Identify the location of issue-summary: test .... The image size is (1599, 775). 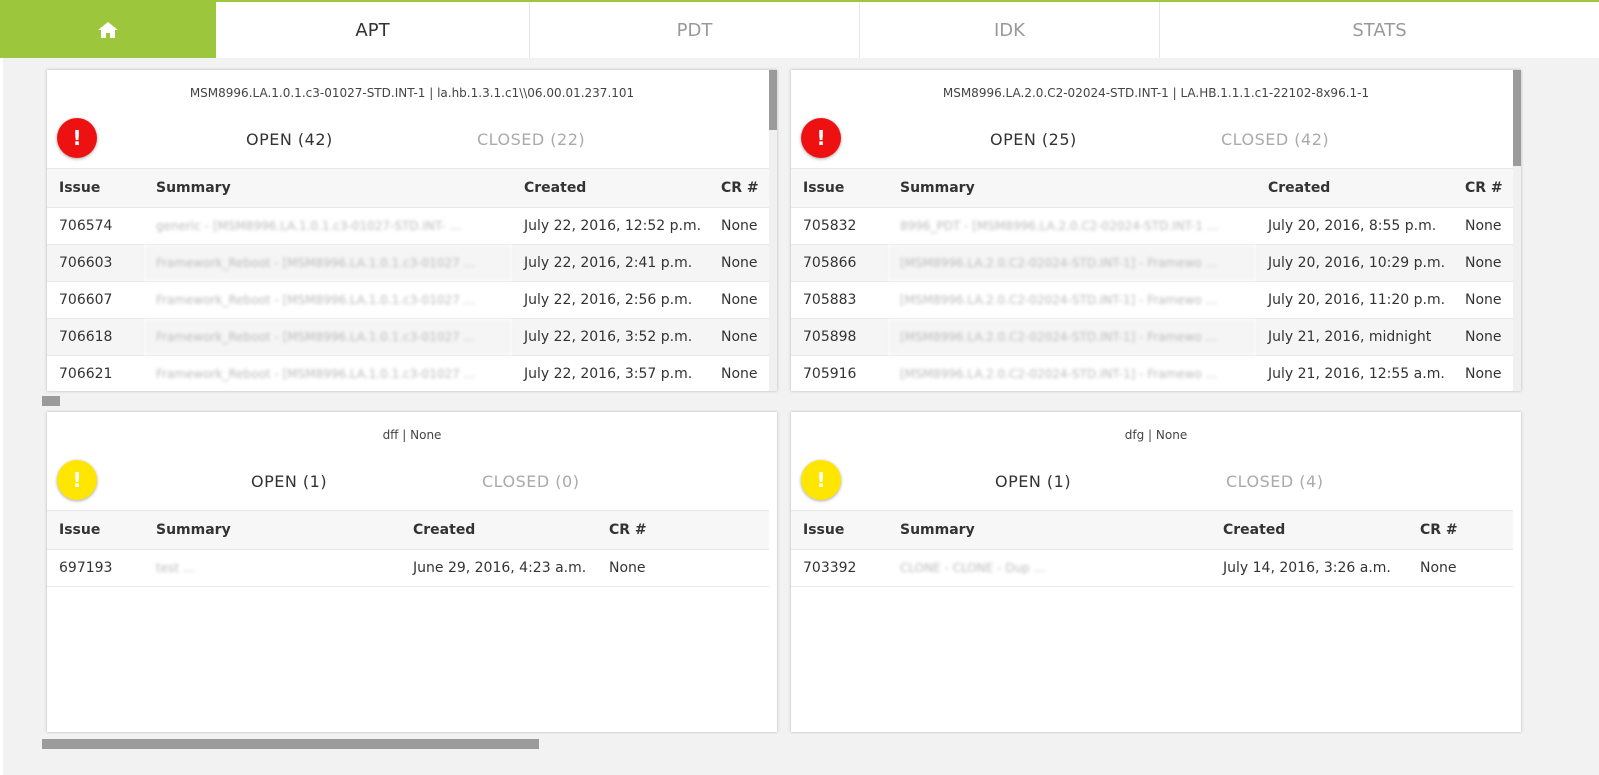
(272, 568).